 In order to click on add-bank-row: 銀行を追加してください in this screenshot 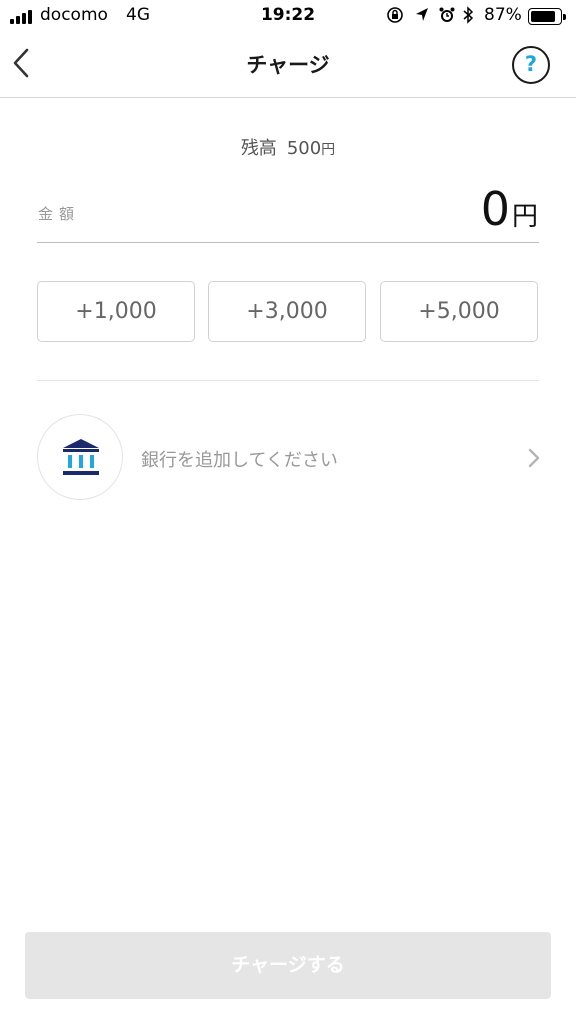, I will do `click(289, 457)`.